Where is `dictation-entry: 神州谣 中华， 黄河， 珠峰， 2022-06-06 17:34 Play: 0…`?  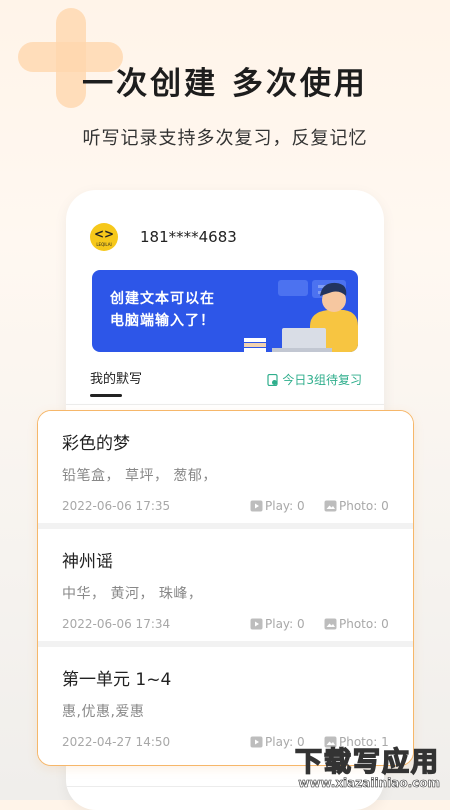 dictation-entry: 神州谣 中华， 黄河， 珠峰， 2022-06-06 17:34 Play: 0… is located at coordinates (225, 585).